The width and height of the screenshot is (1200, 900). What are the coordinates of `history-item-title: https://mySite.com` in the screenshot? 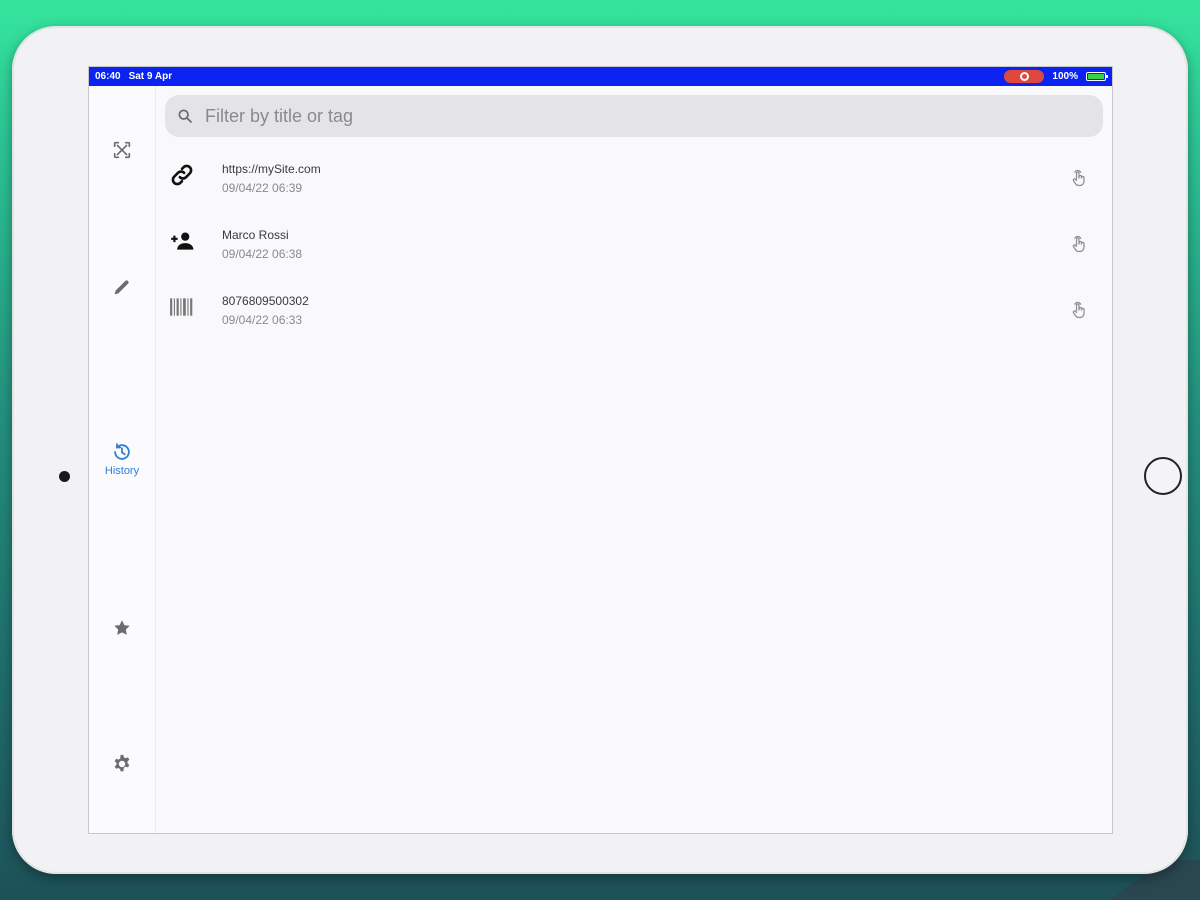 It's located at (271, 169).